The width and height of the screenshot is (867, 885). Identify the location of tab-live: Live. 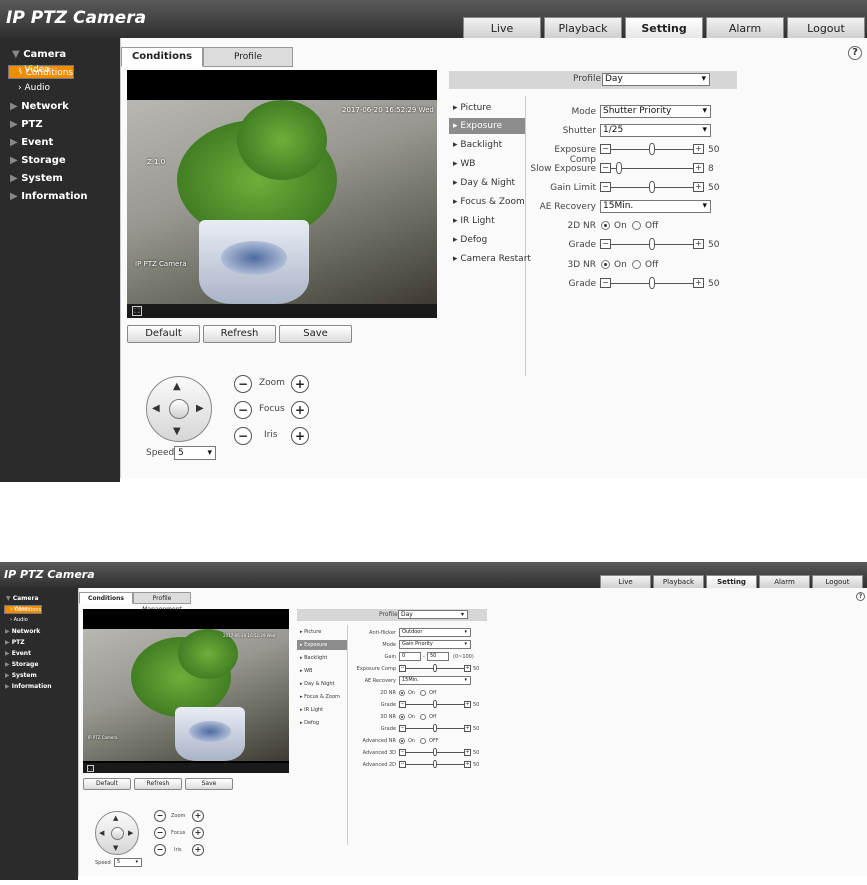
(502, 27).